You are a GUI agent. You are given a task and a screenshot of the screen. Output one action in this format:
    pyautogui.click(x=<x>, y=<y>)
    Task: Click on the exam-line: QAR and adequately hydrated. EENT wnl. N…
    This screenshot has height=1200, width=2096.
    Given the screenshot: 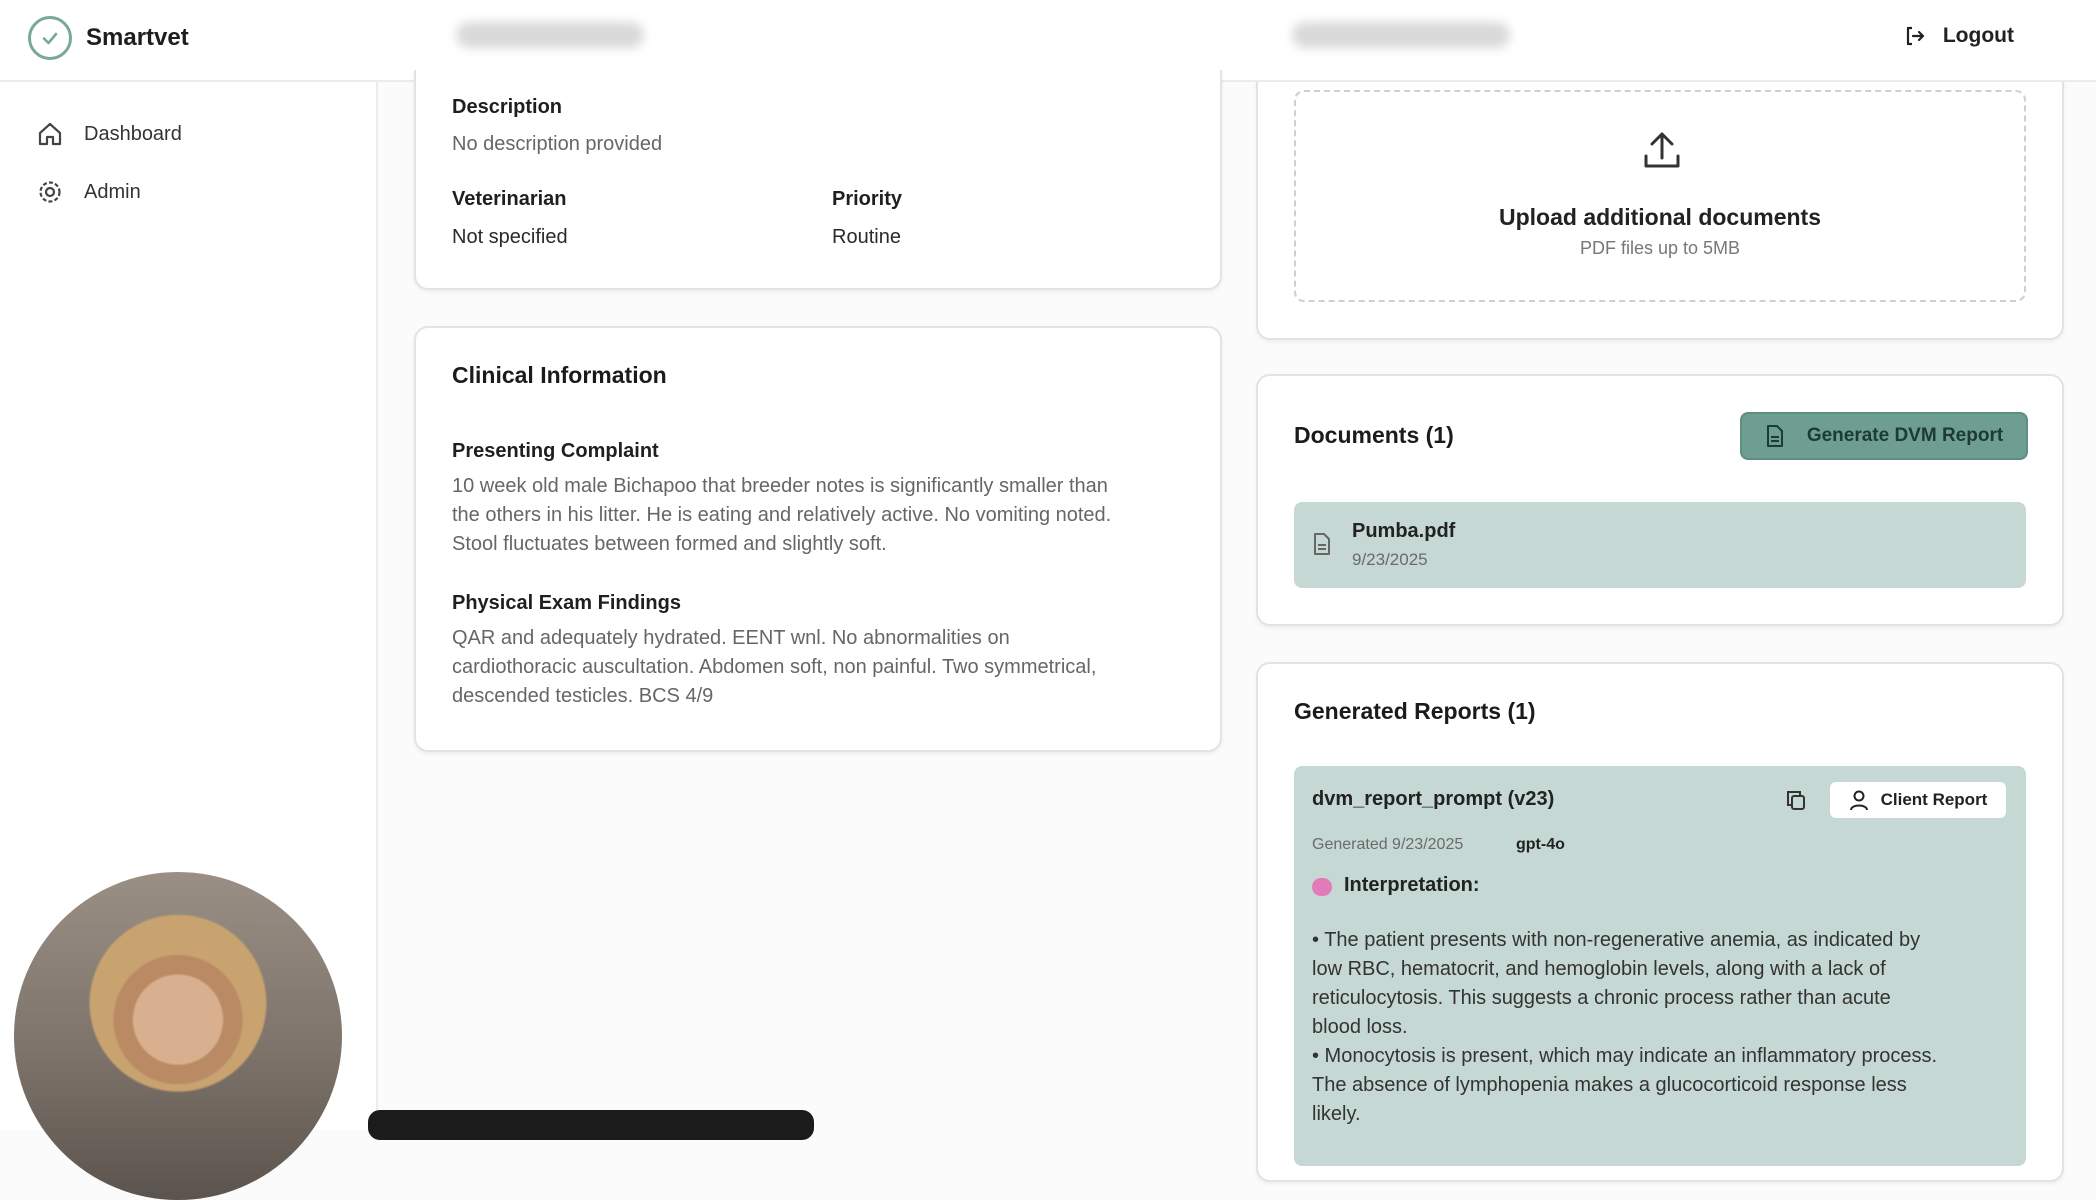 What is the action you would take?
    pyautogui.click(x=731, y=638)
    